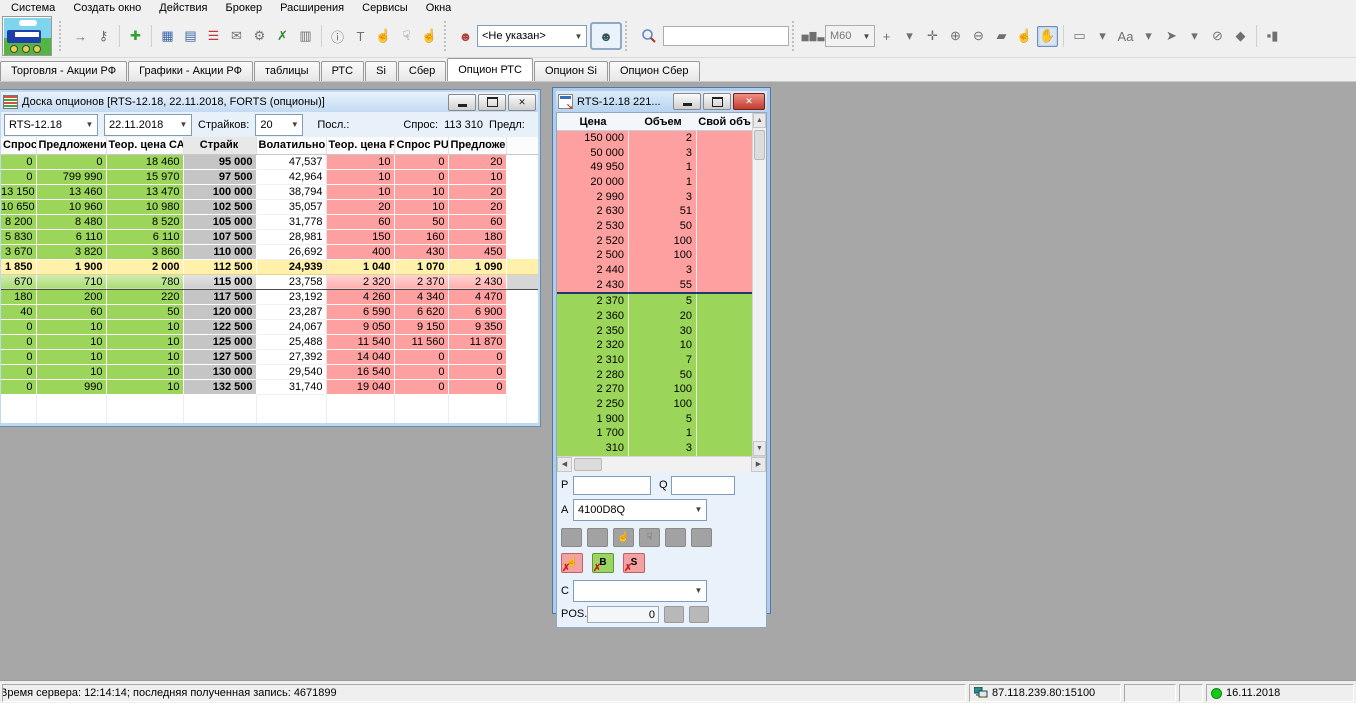 The width and height of the screenshot is (1356, 703). I want to click on expiry-date-dropdown: 22.11.2018 ▼, so click(148, 124).